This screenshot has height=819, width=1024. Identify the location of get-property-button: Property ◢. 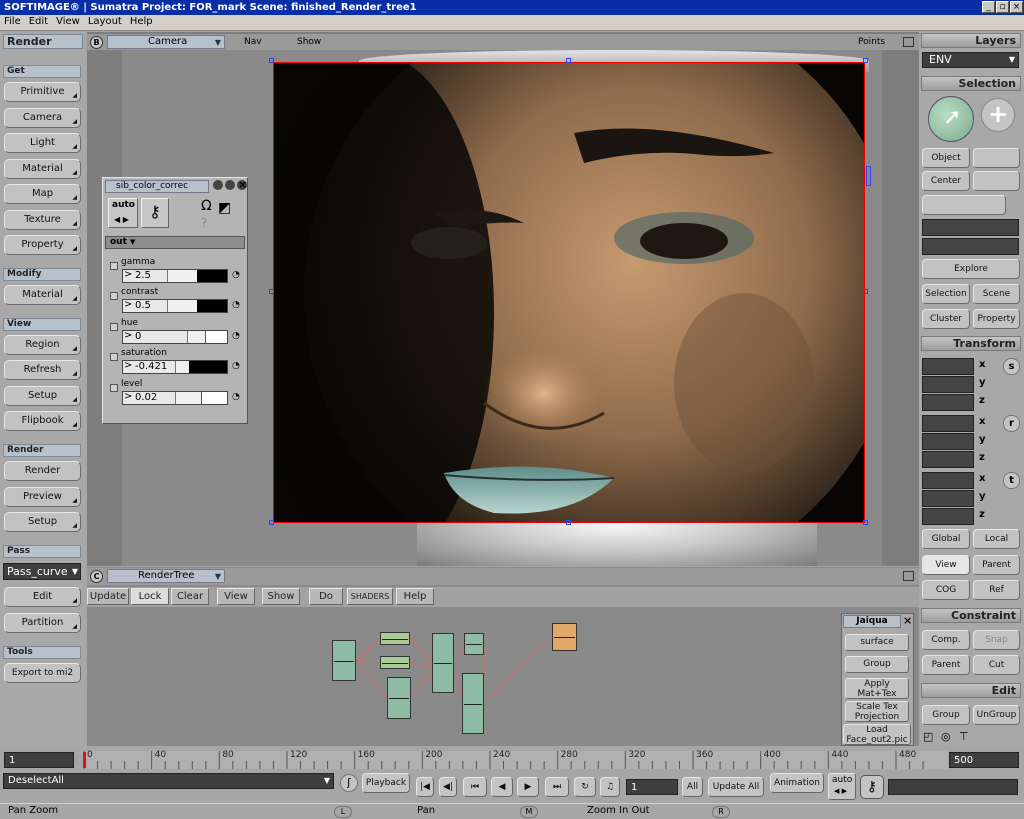
(42, 245).